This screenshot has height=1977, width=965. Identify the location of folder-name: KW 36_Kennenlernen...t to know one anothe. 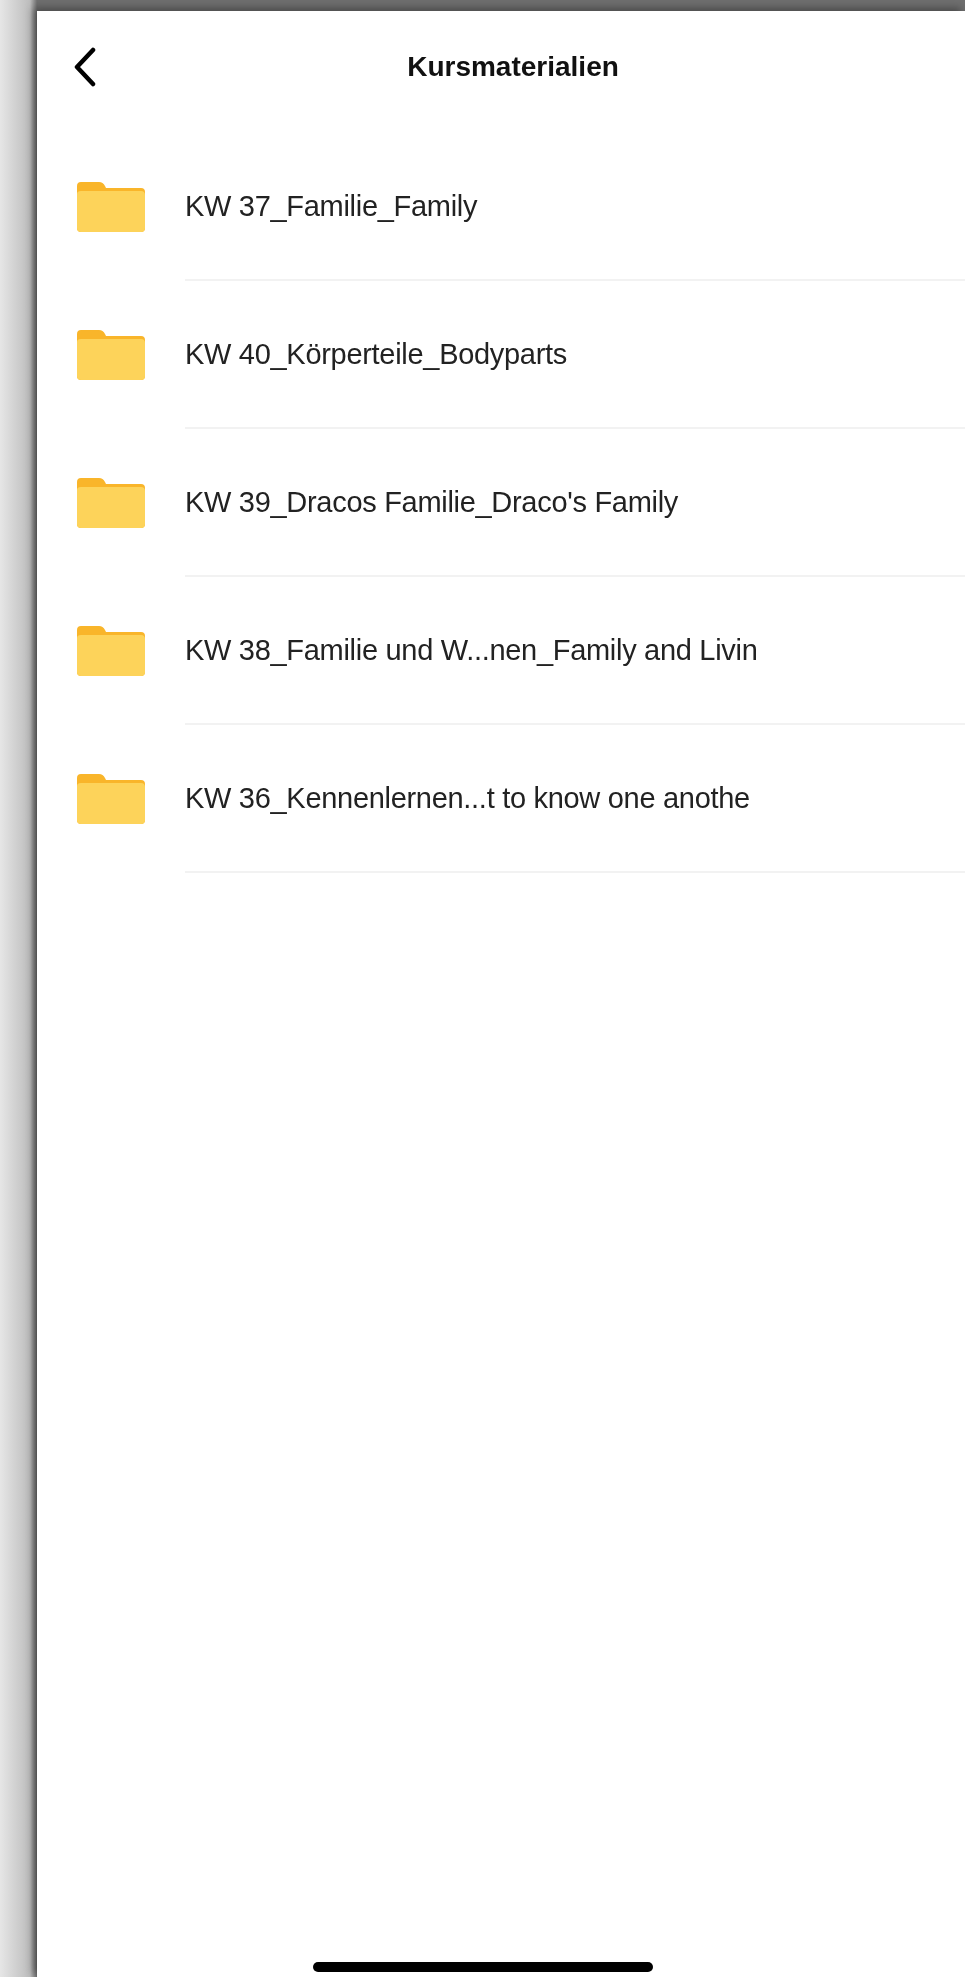
(467, 798).